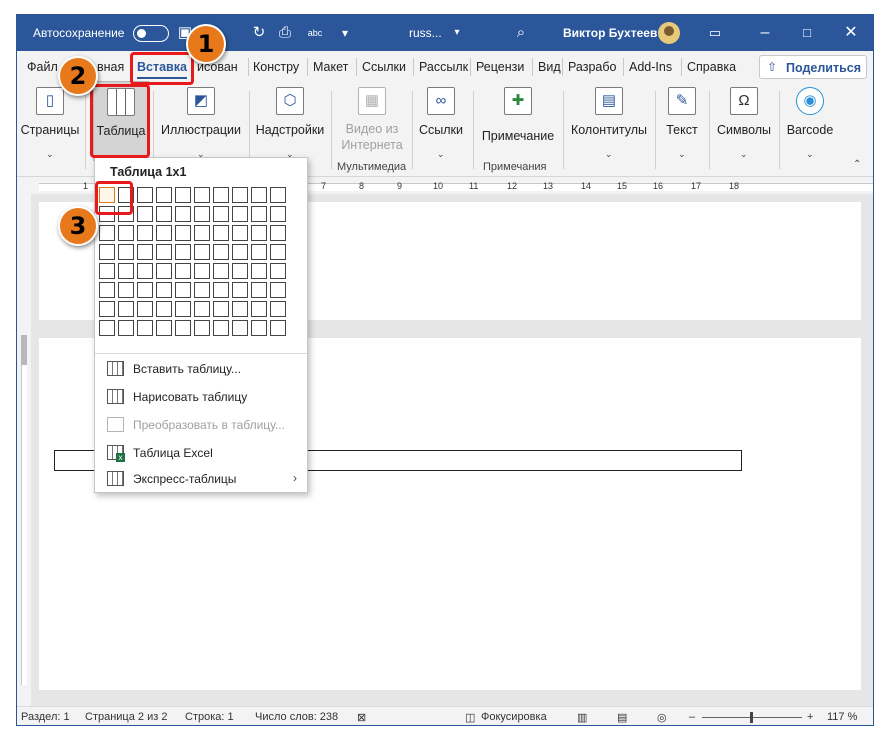  I want to click on tab-addins: Add-Ins, so click(650, 67).